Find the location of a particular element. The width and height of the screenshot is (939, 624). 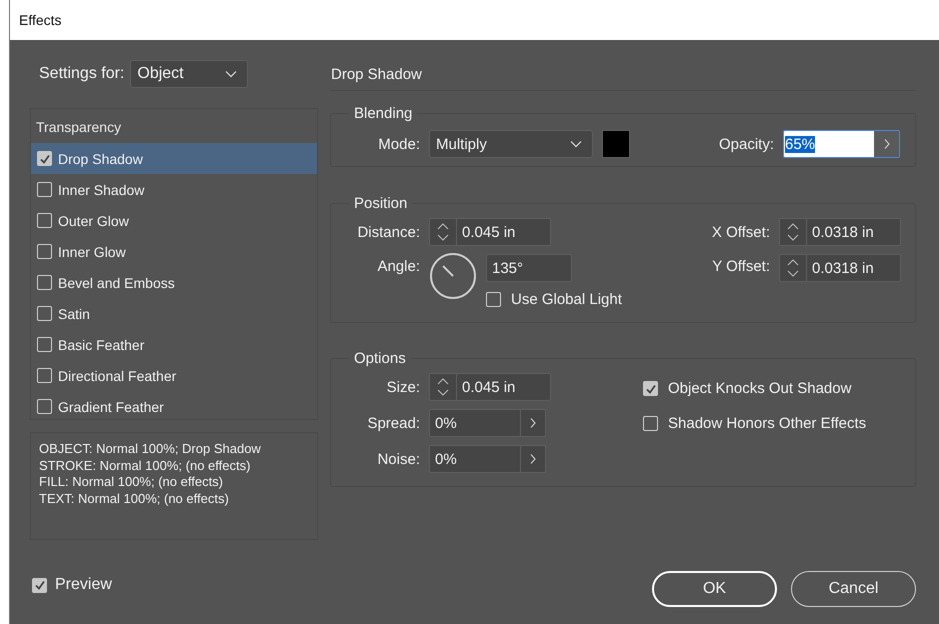

field-label: Y Offset: is located at coordinates (740, 266).